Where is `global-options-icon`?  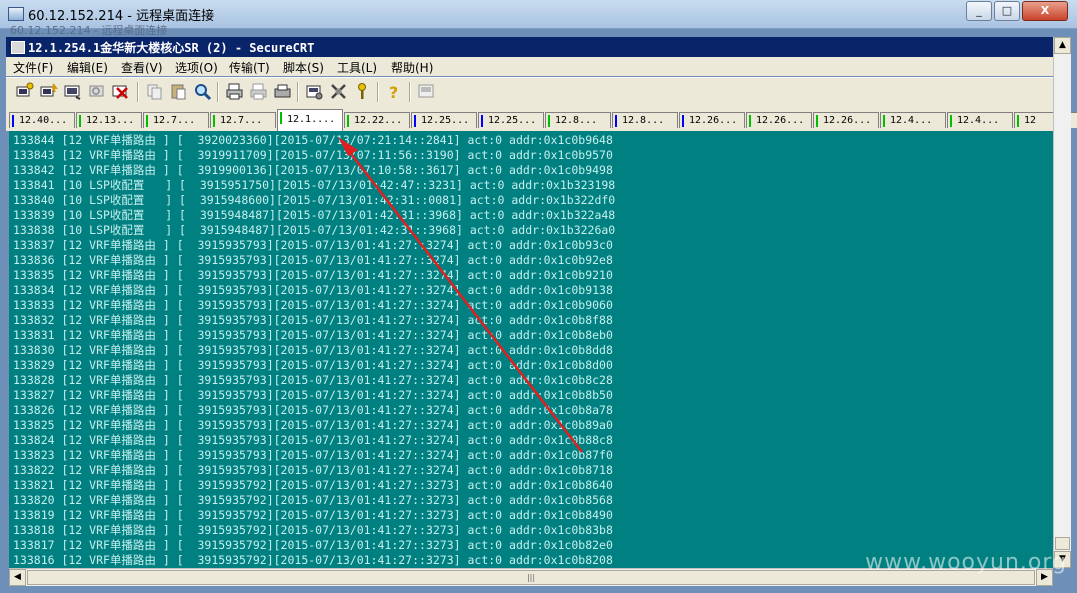 global-options-icon is located at coordinates (338, 91).